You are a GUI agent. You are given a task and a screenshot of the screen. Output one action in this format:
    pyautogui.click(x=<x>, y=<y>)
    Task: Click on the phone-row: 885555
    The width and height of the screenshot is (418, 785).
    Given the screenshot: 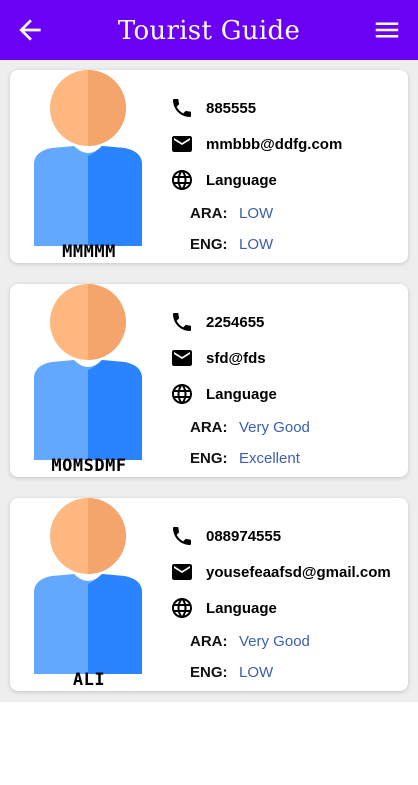 What is the action you would take?
    pyautogui.click(x=287, y=108)
    